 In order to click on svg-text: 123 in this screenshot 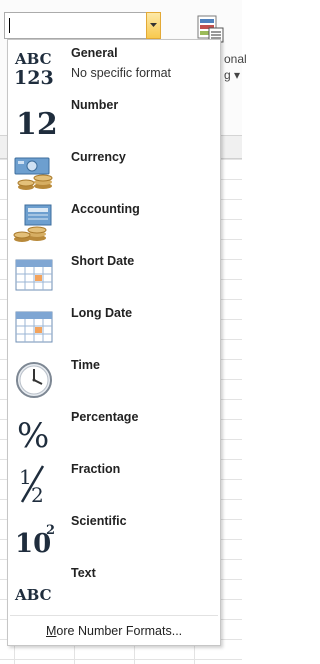, I will do `click(34, 77)`.